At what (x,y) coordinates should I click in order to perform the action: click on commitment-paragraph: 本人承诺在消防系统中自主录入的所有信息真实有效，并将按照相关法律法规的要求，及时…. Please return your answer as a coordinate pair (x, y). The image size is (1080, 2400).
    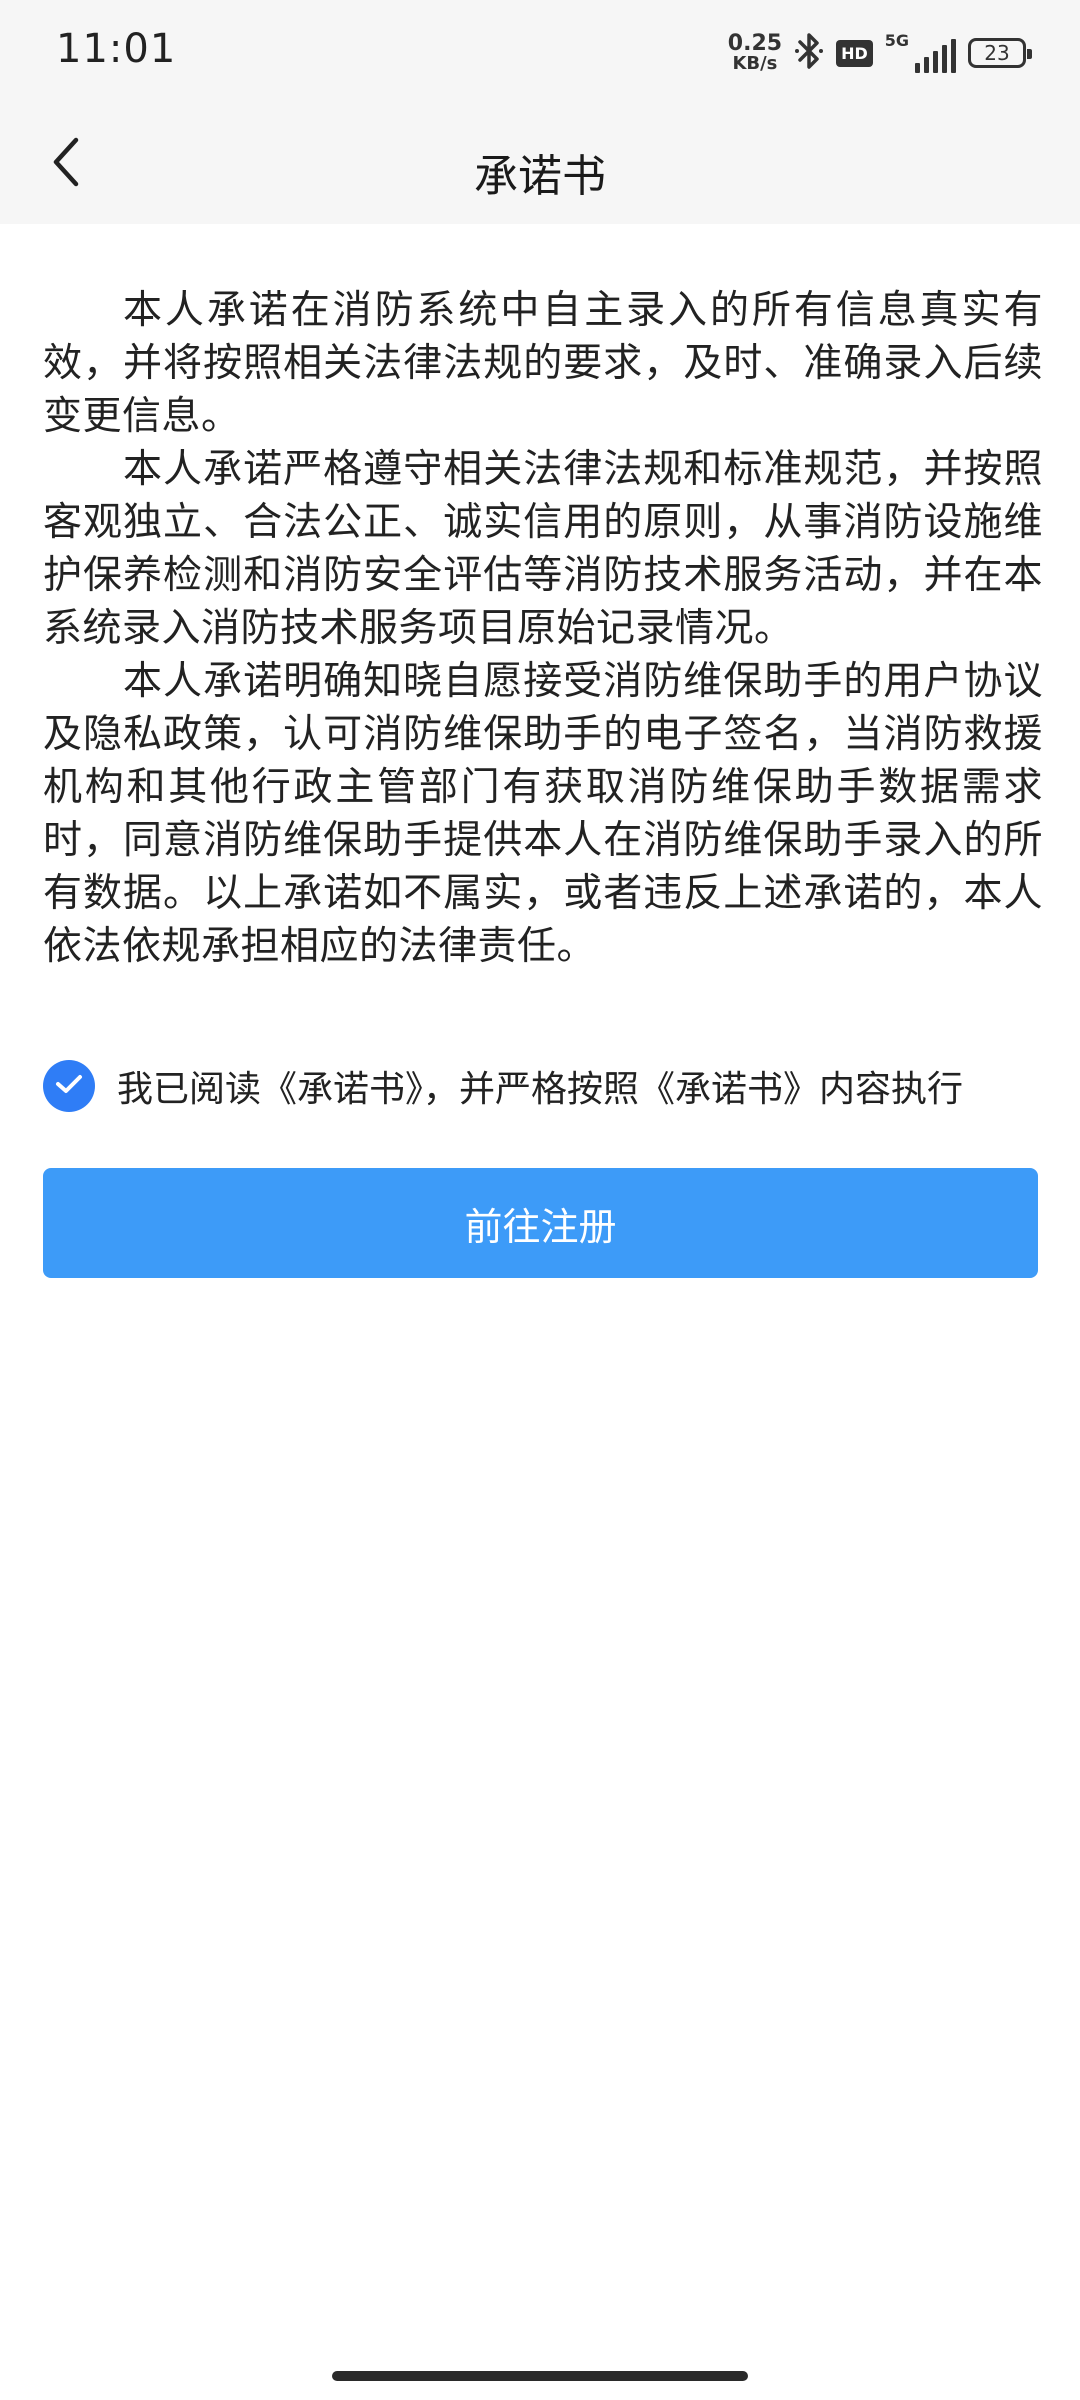
    Looking at the image, I should click on (543, 363).